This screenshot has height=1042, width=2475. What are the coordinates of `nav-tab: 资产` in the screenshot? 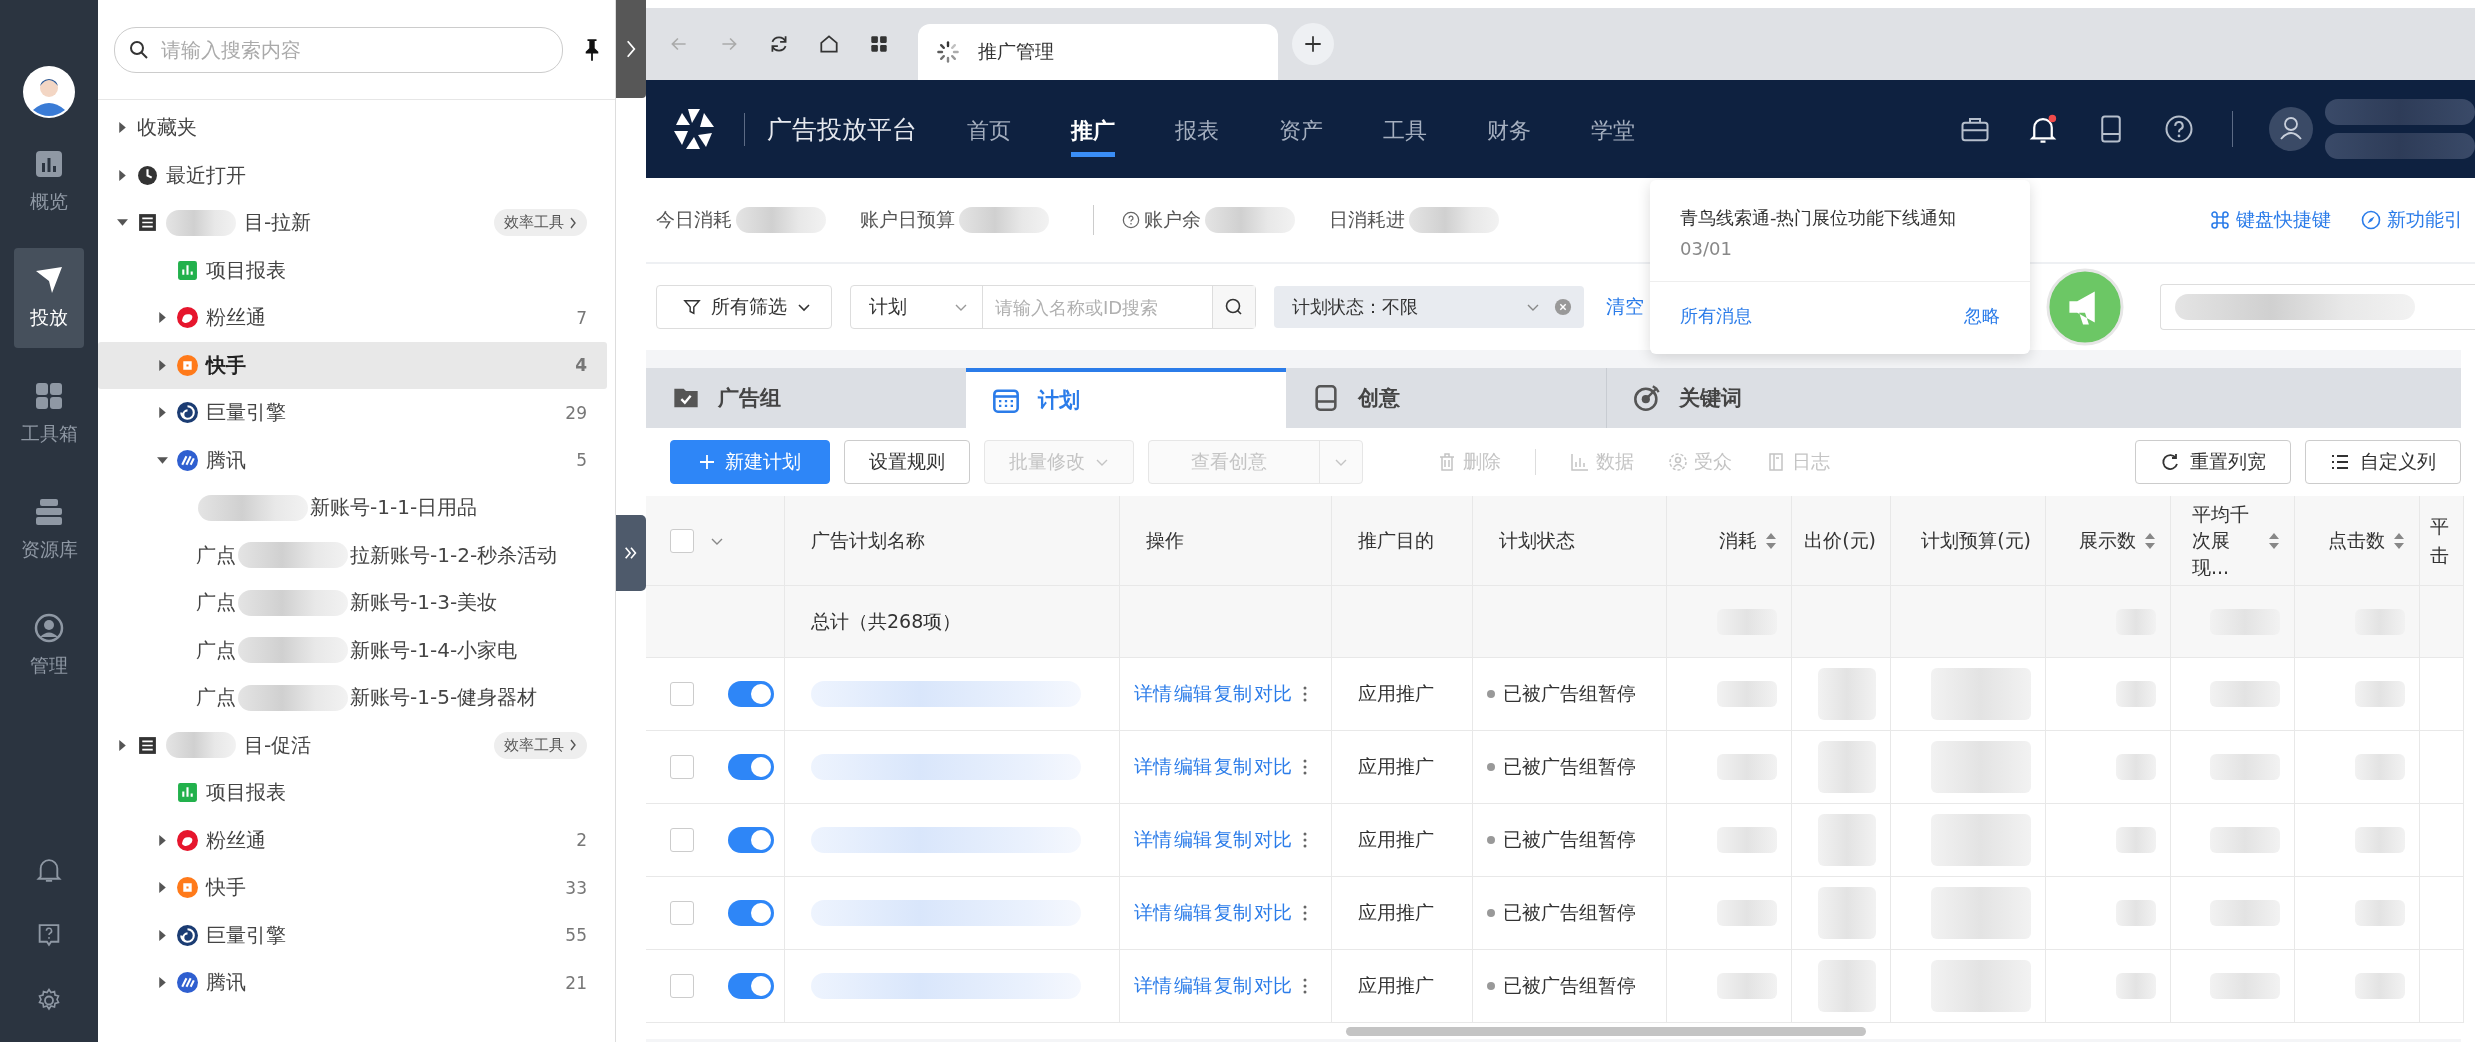 It's located at (1301, 129).